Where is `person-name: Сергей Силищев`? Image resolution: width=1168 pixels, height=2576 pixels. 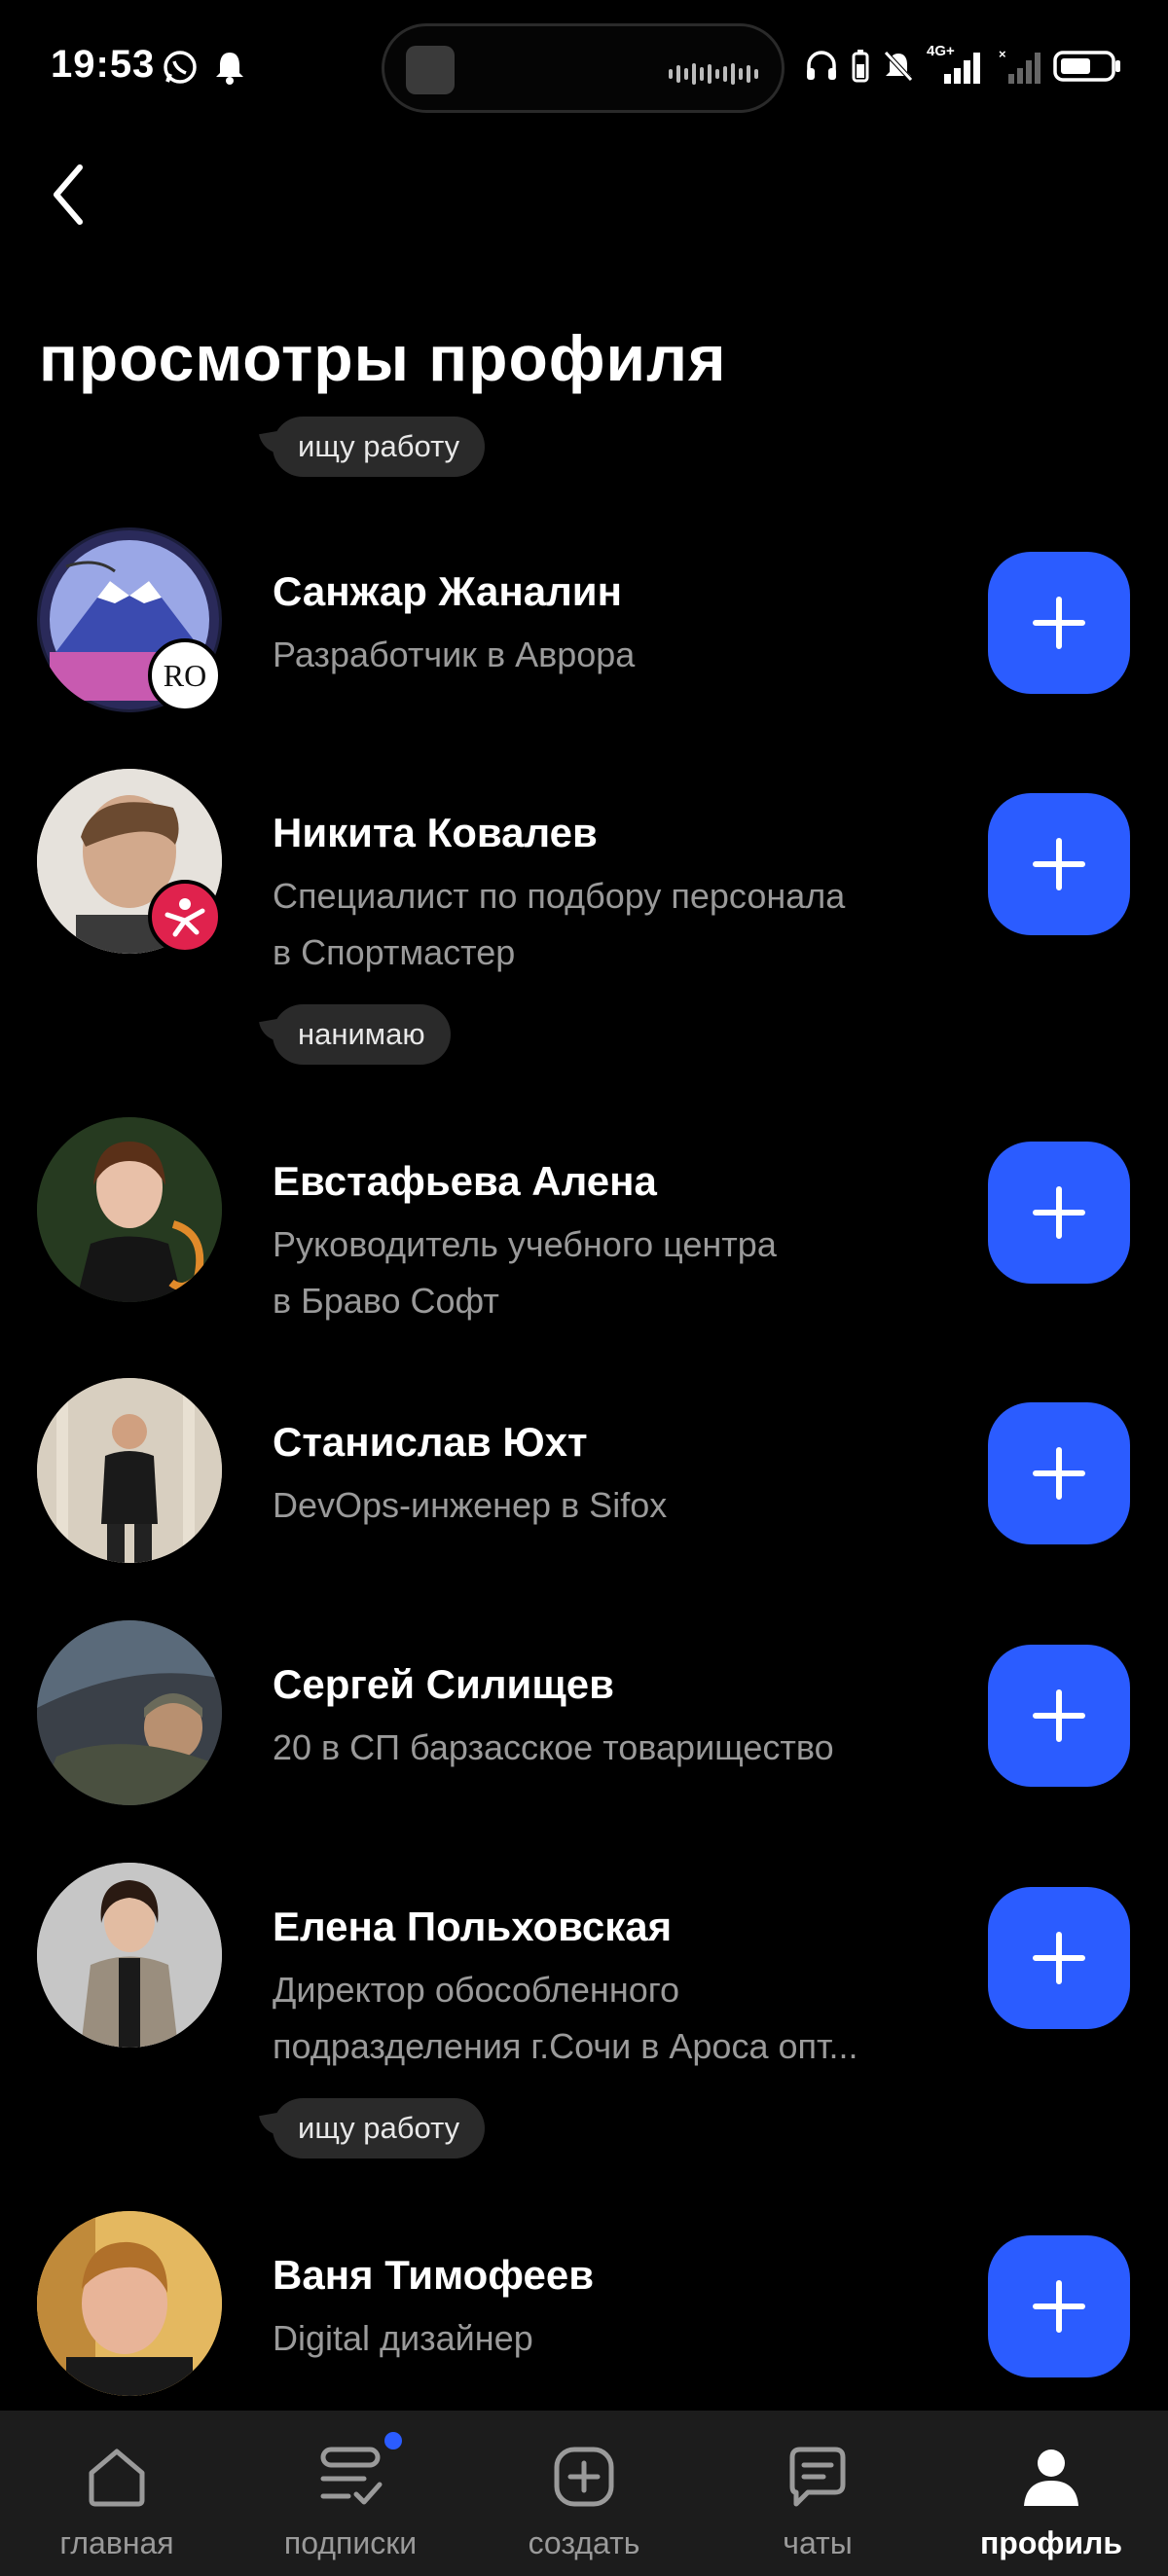
person-name: Сергей Силищев is located at coordinates (444, 1684).